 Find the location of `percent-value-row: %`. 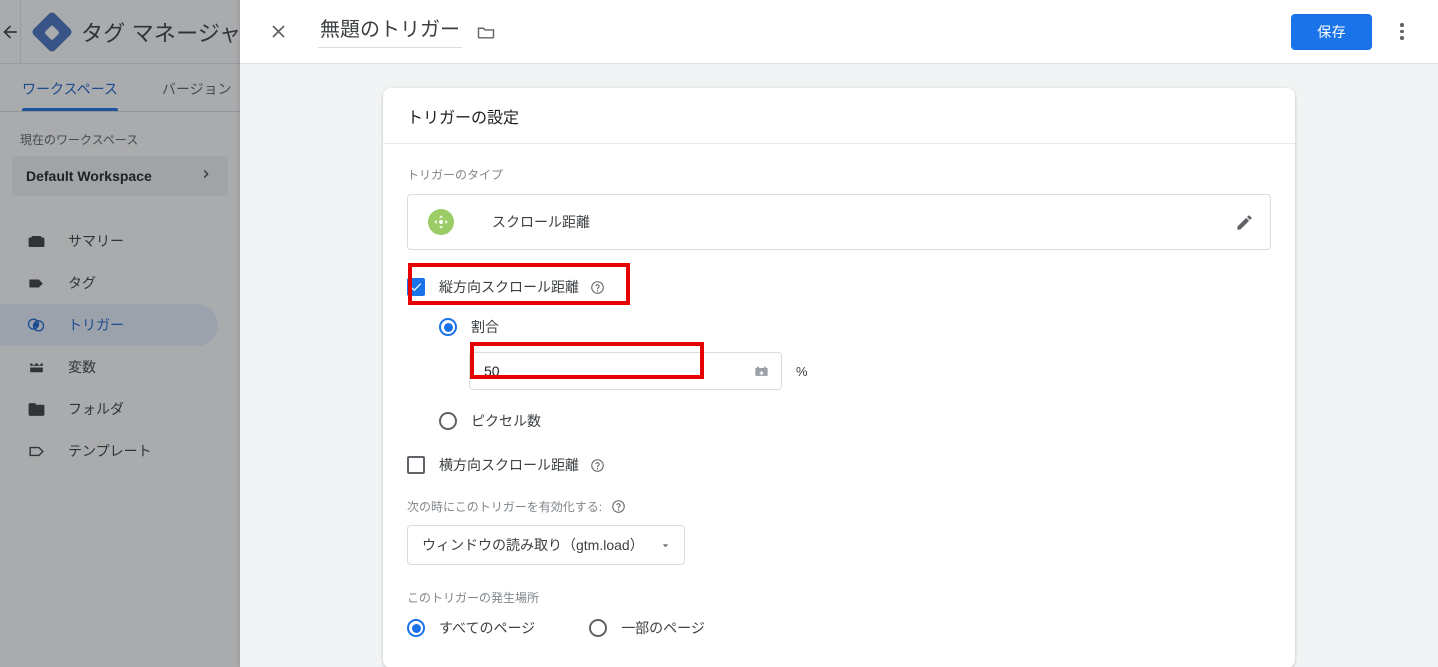

percent-value-row: % is located at coordinates (870, 371).